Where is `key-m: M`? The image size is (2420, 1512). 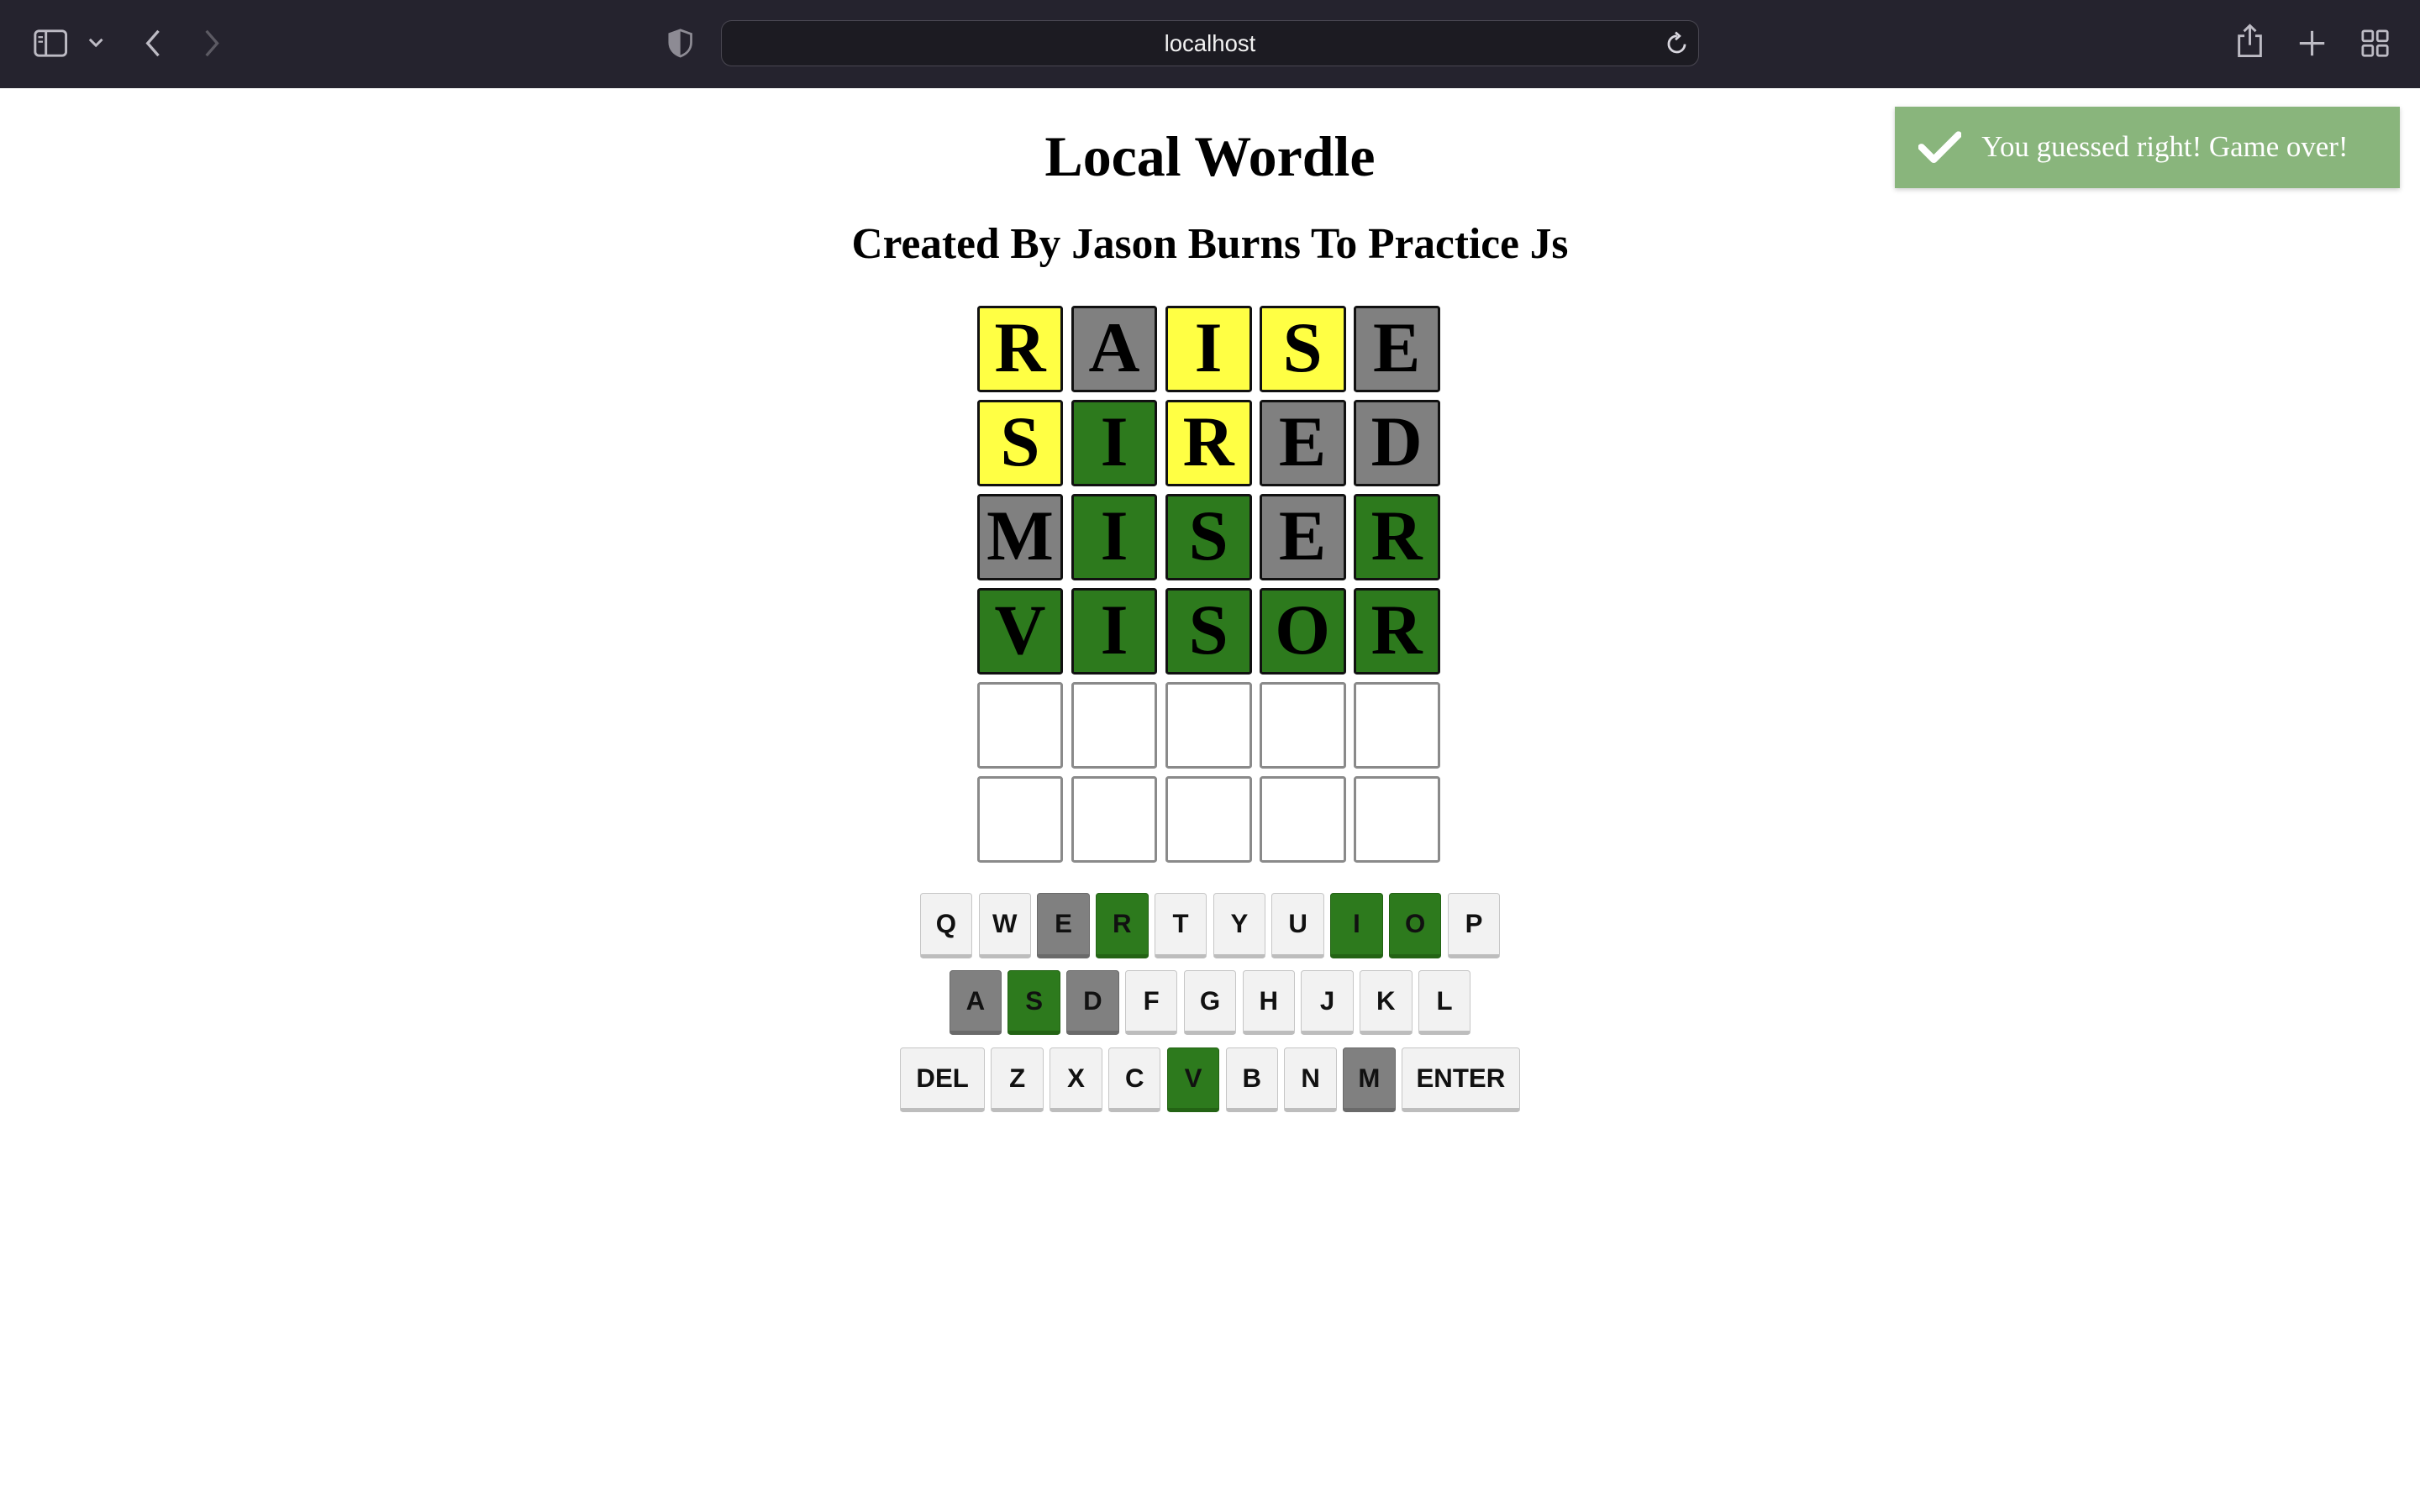 key-m: M is located at coordinates (1369, 1080).